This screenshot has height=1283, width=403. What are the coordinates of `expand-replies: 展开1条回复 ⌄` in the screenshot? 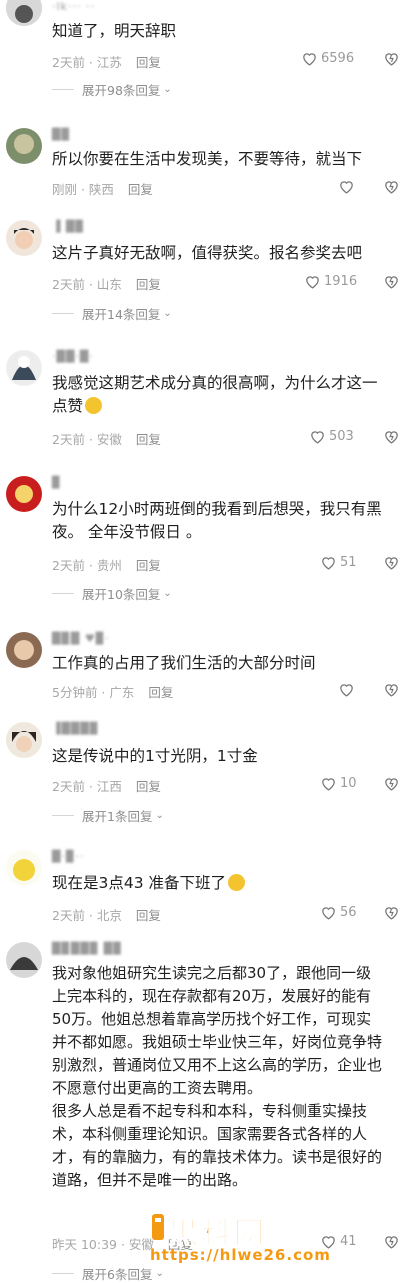 It's located at (108, 815).